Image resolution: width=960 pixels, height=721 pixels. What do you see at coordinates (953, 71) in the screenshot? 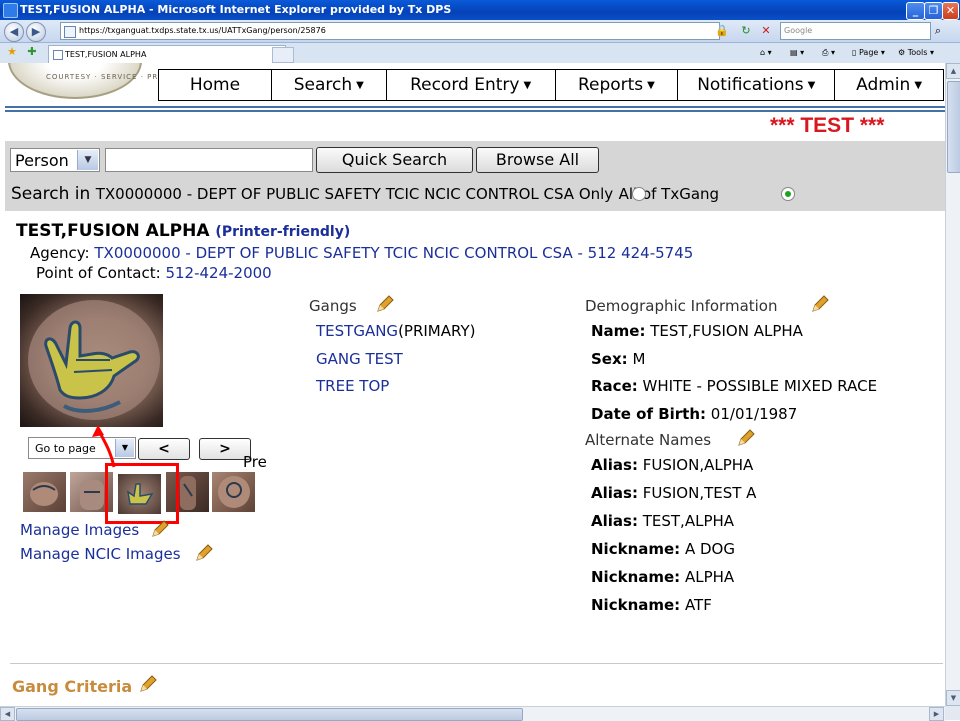
I see `scroll-up-icon: ▲` at bounding box center [953, 71].